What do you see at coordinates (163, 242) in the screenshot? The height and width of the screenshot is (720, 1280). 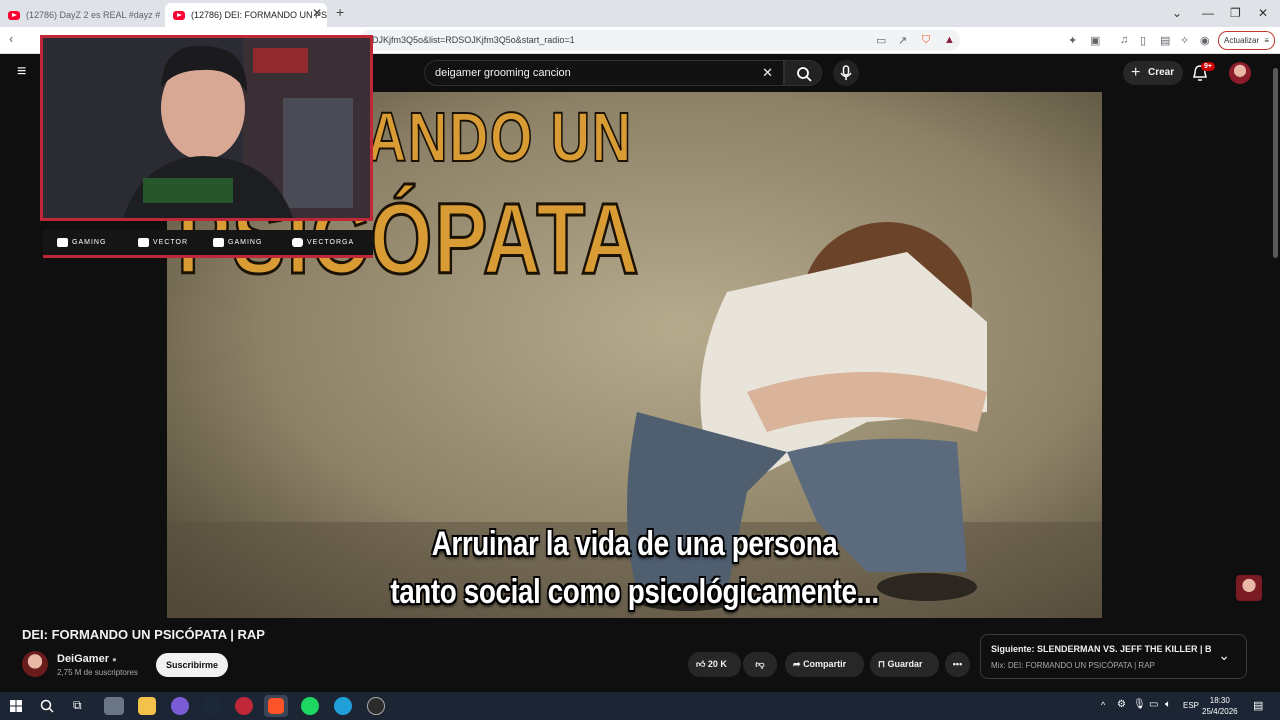 I see `twitch-social: VECTOR` at bounding box center [163, 242].